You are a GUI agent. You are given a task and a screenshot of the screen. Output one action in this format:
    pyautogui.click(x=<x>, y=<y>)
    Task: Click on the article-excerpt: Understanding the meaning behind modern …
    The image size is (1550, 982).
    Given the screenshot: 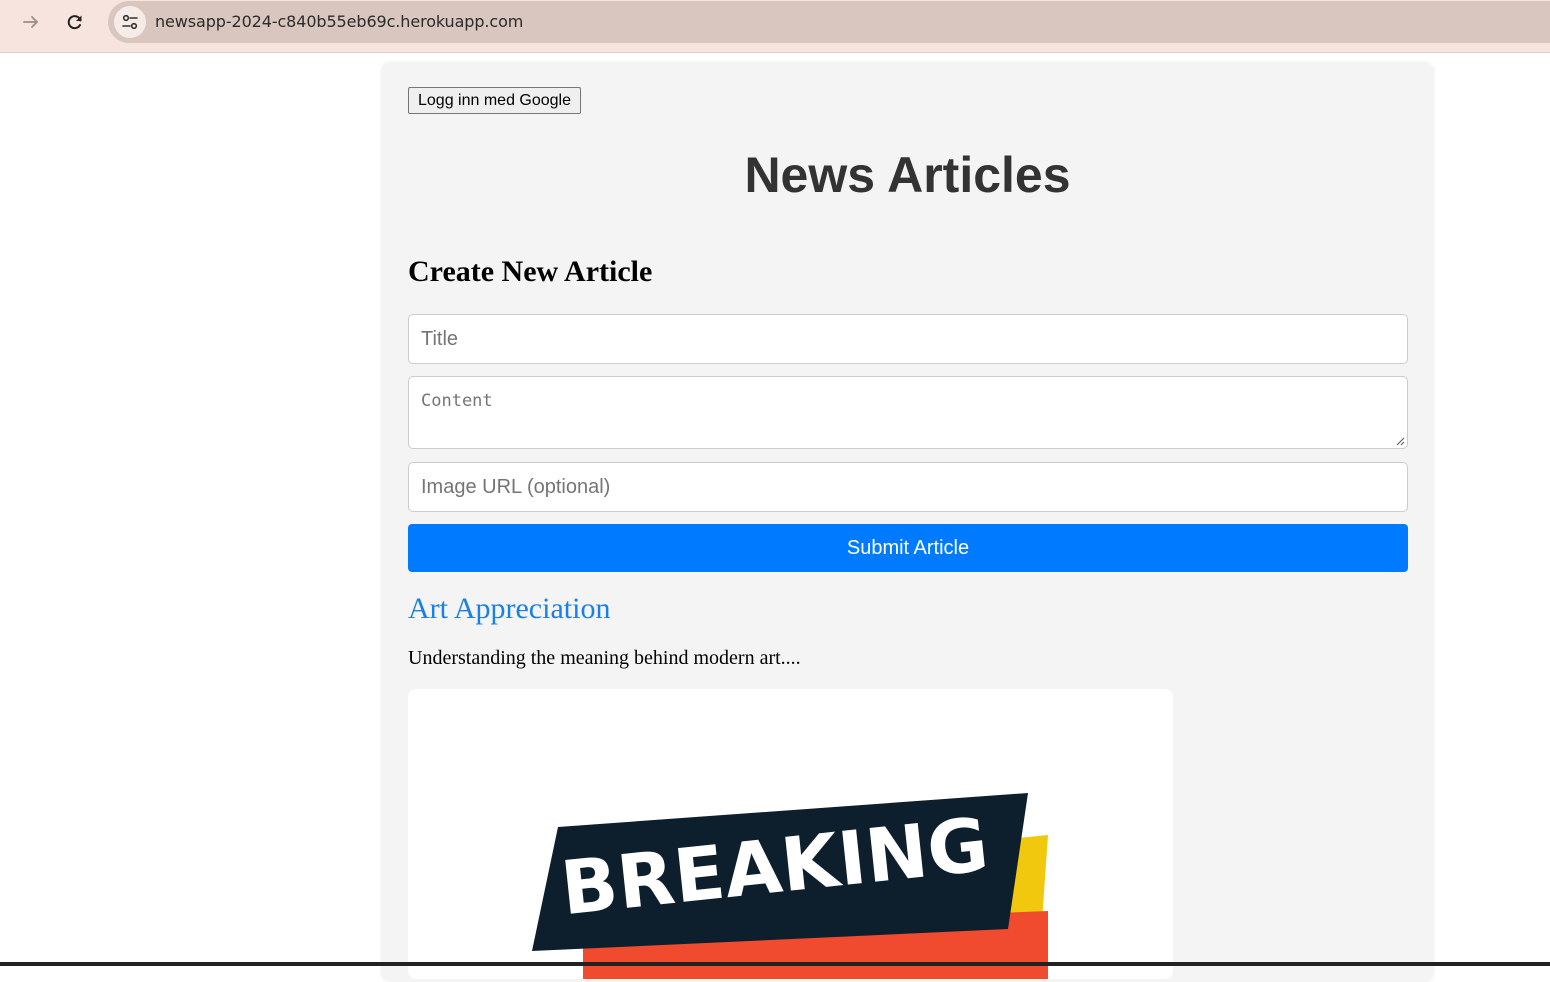 What is the action you would take?
    pyautogui.click(x=604, y=658)
    